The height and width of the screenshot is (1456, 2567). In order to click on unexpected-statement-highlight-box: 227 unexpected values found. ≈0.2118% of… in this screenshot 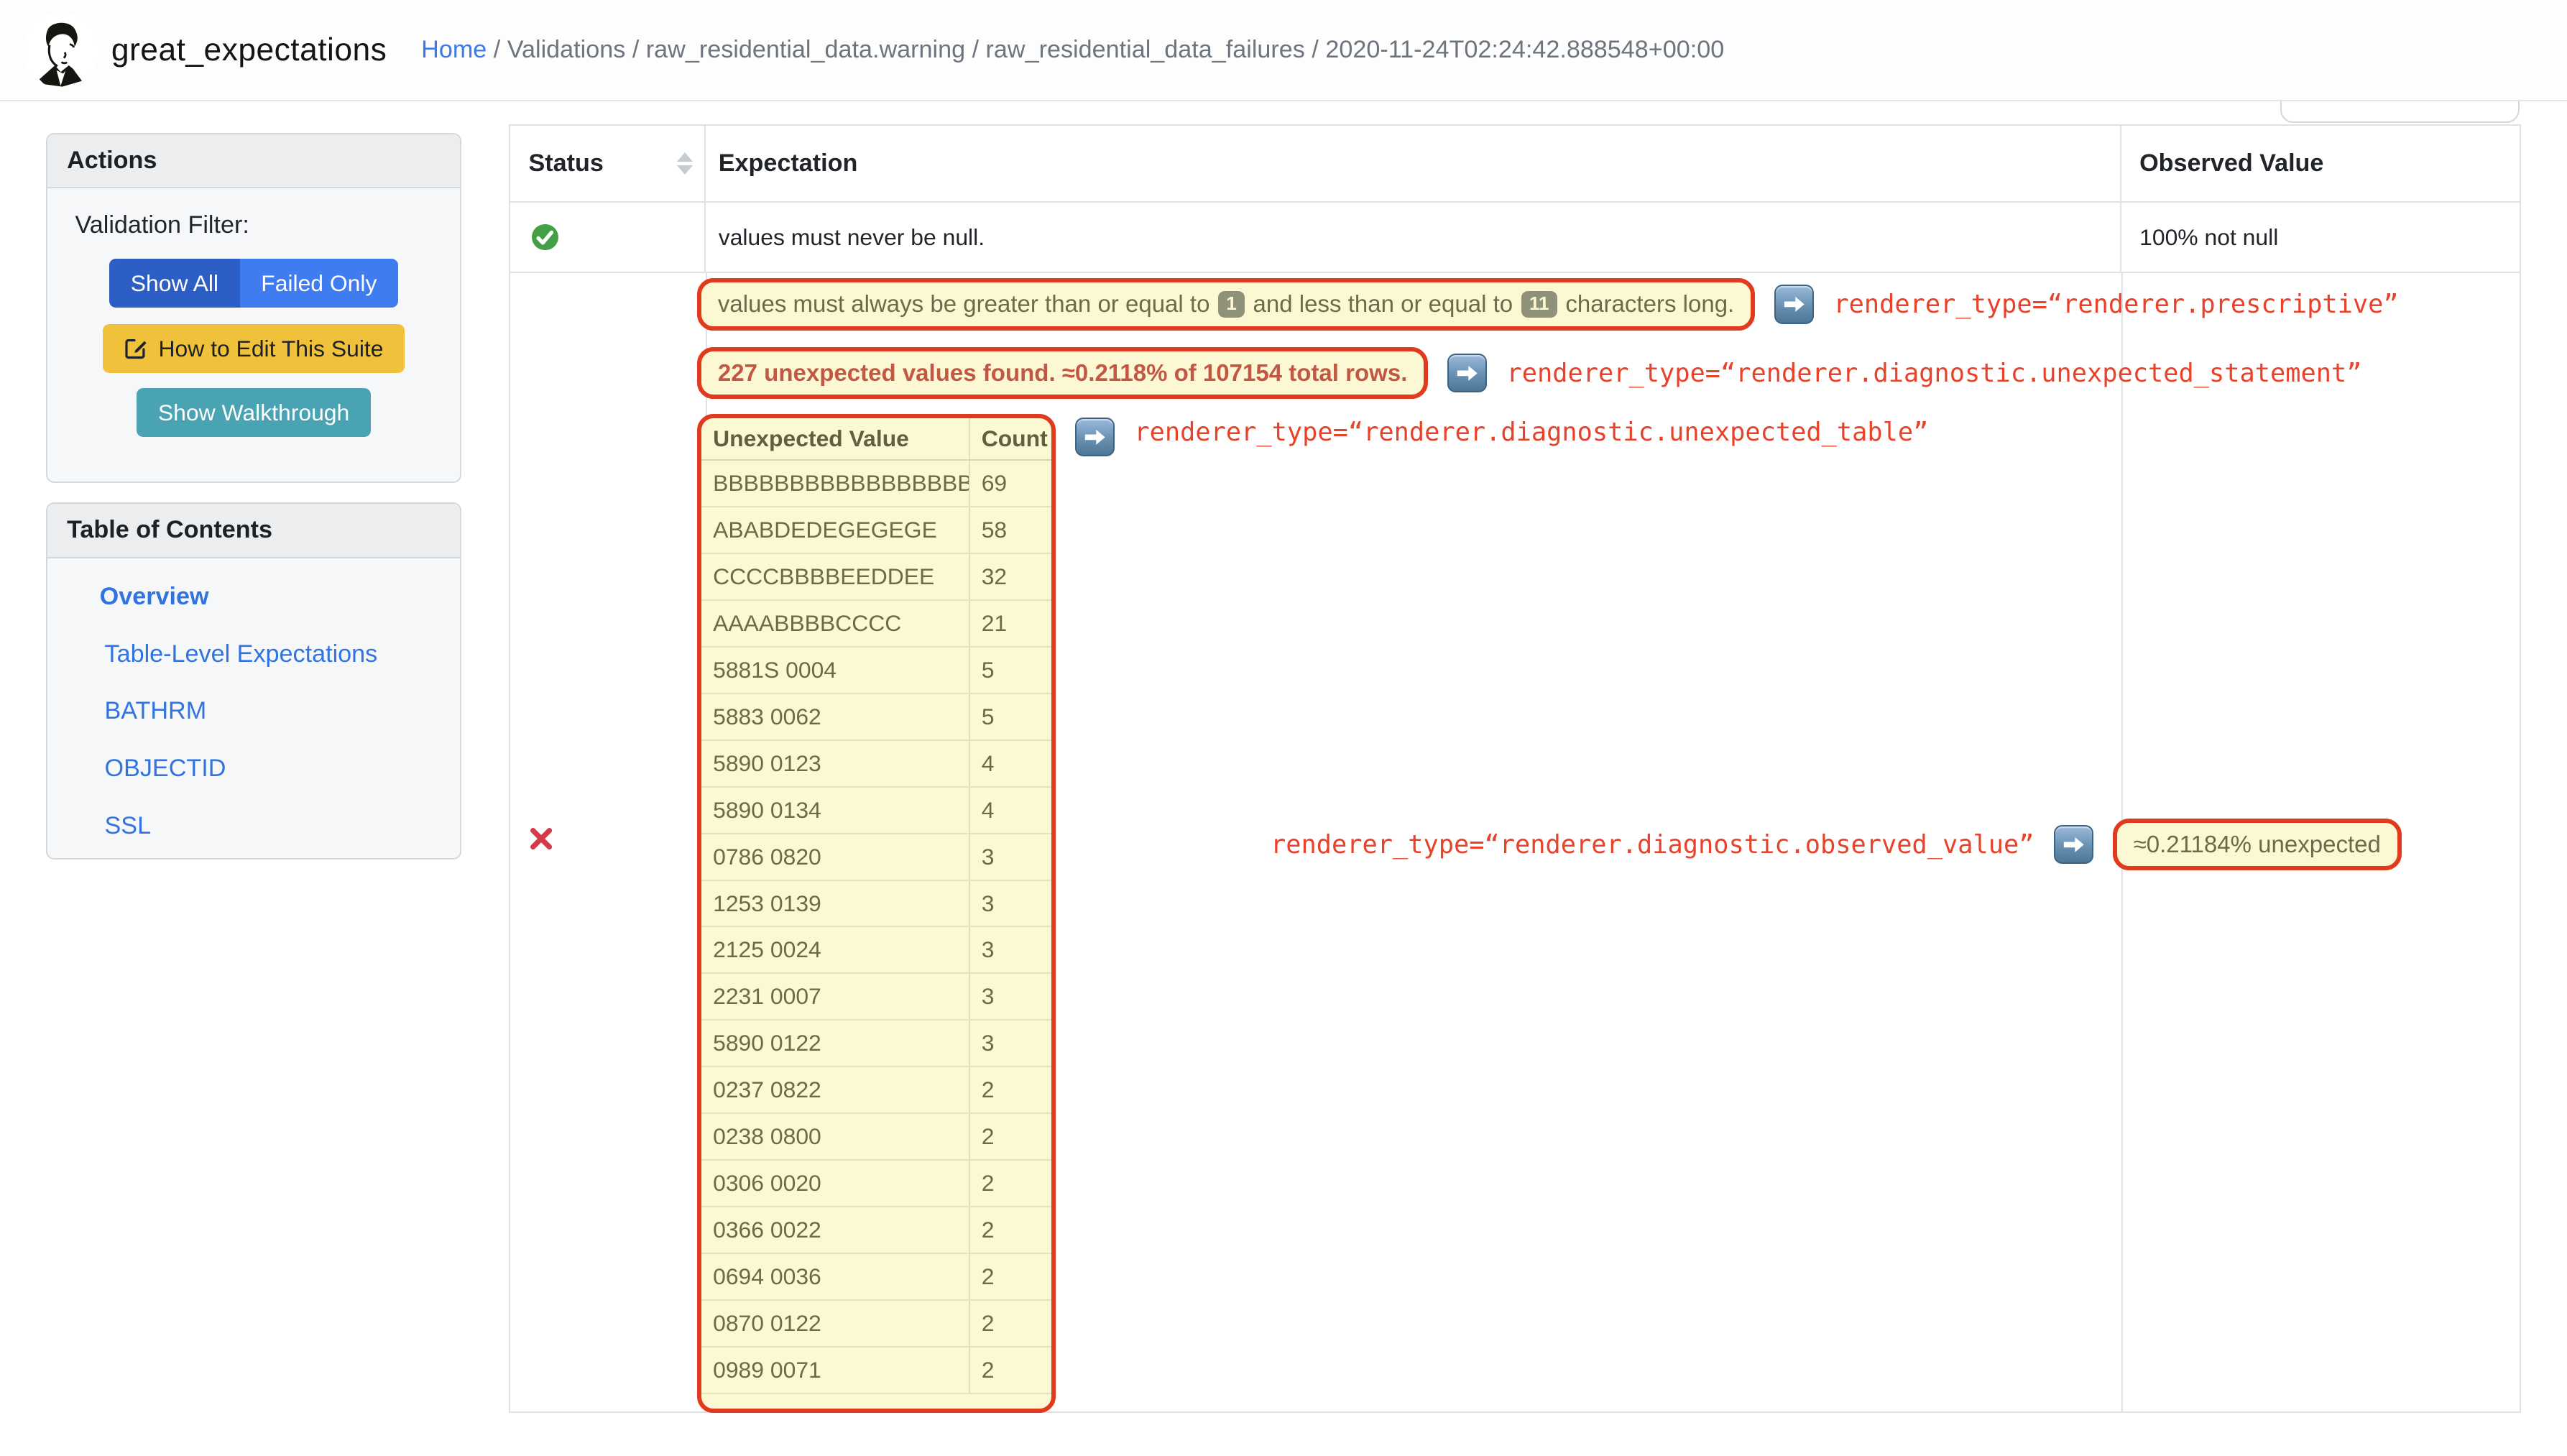, I will do `click(1063, 373)`.